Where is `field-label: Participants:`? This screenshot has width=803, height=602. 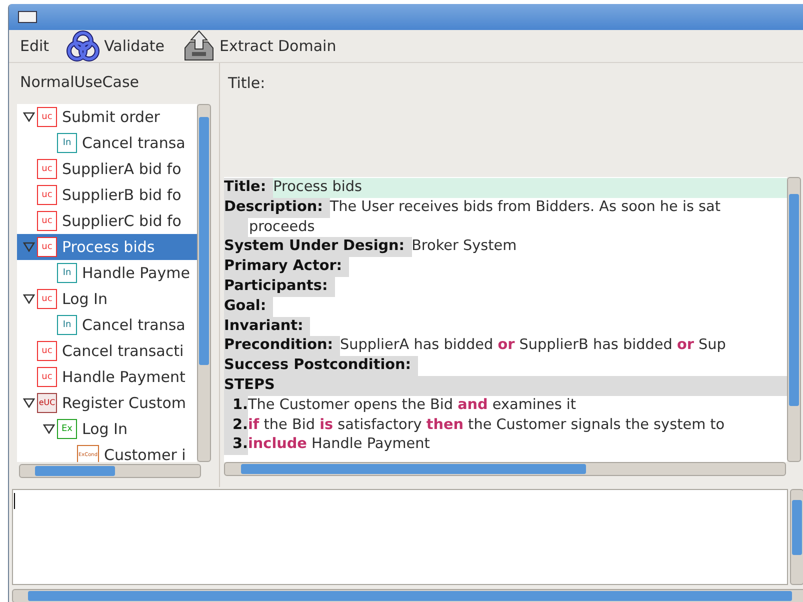 field-label: Participants: is located at coordinates (279, 286).